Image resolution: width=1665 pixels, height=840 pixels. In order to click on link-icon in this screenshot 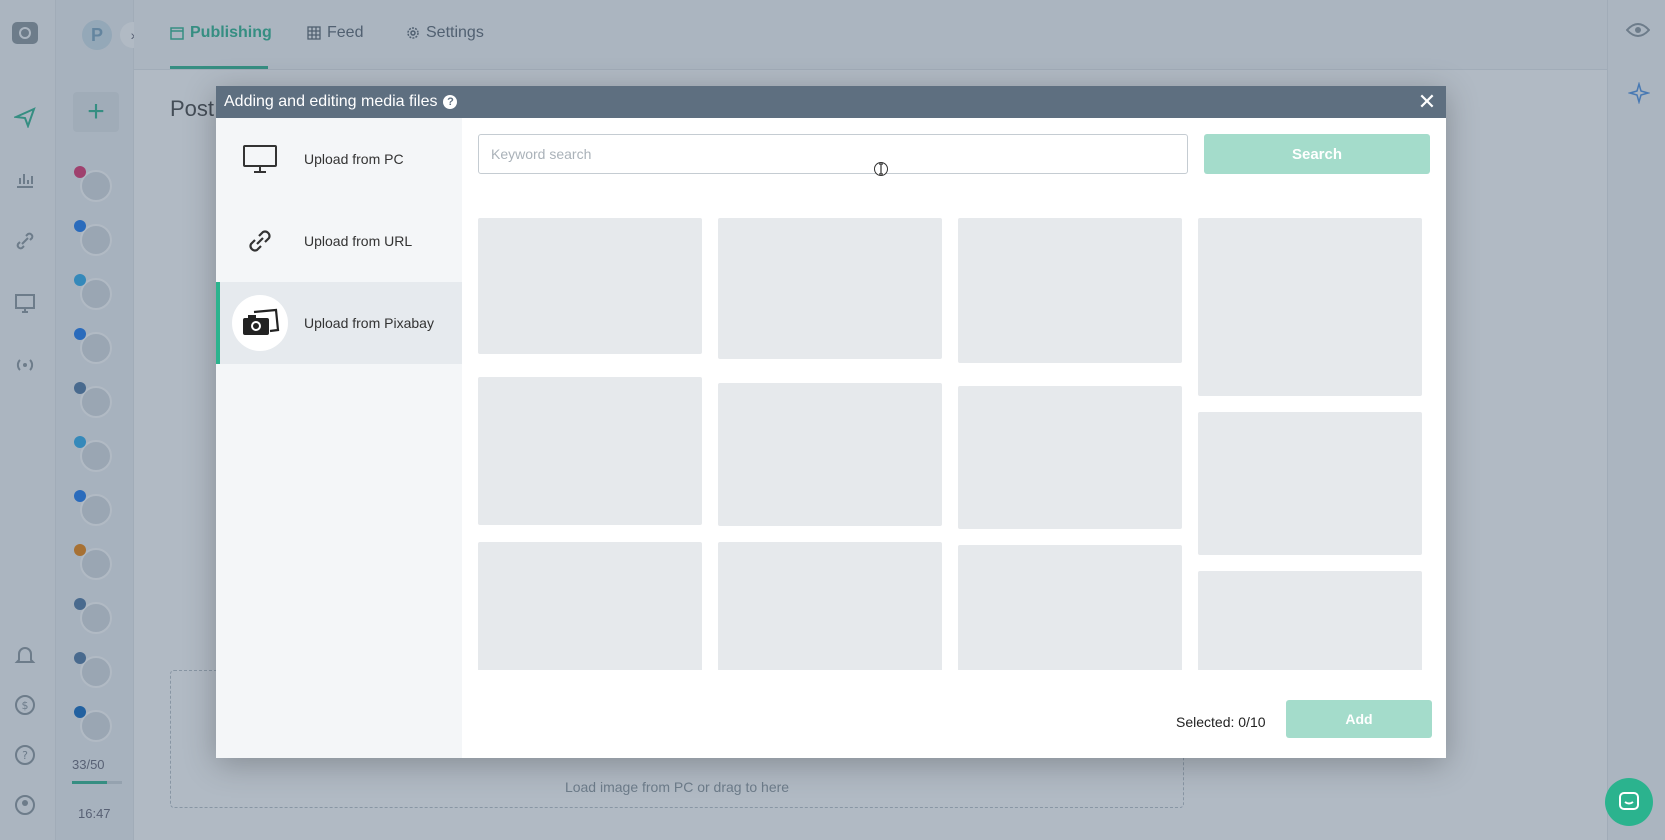, I will do `click(260, 241)`.